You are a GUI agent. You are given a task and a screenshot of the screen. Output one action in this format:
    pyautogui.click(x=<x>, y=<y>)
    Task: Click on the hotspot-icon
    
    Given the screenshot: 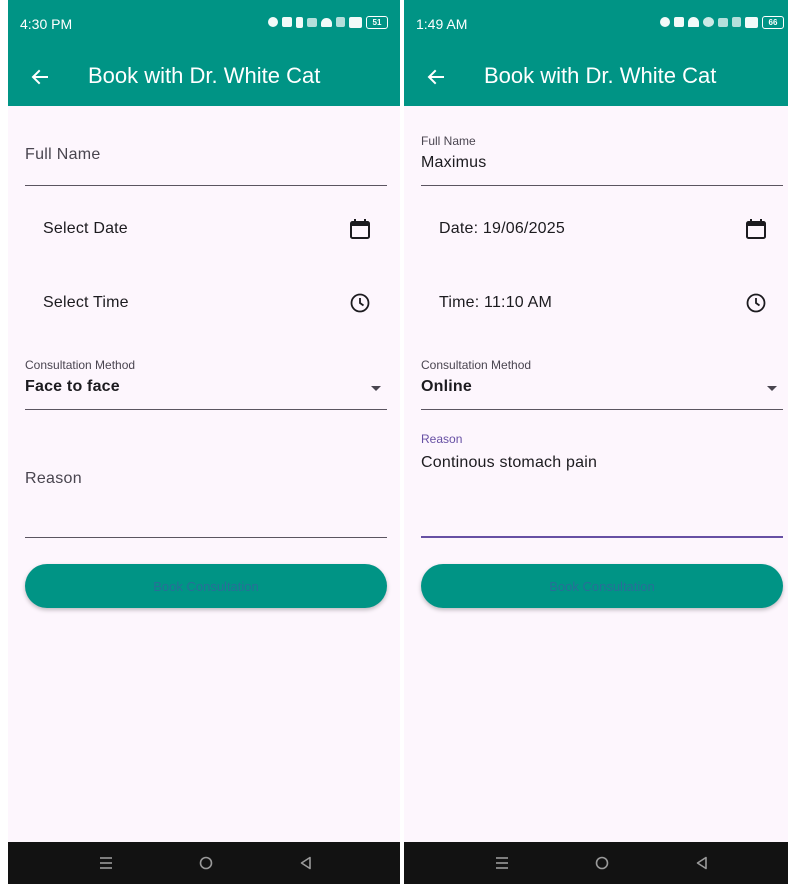 What is the action you would take?
    pyautogui.click(x=708, y=22)
    